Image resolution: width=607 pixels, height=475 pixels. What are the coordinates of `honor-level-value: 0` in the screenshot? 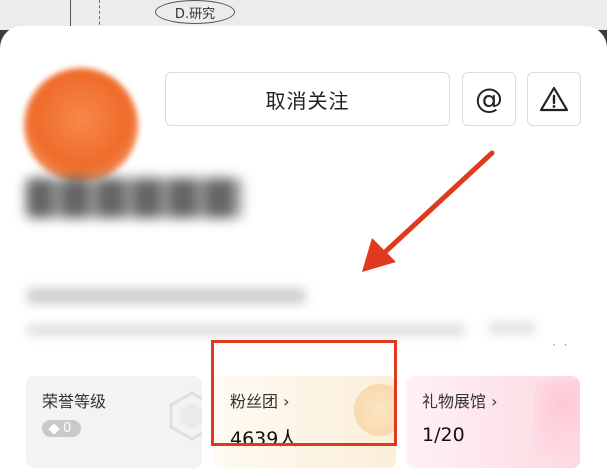 It's located at (67, 428).